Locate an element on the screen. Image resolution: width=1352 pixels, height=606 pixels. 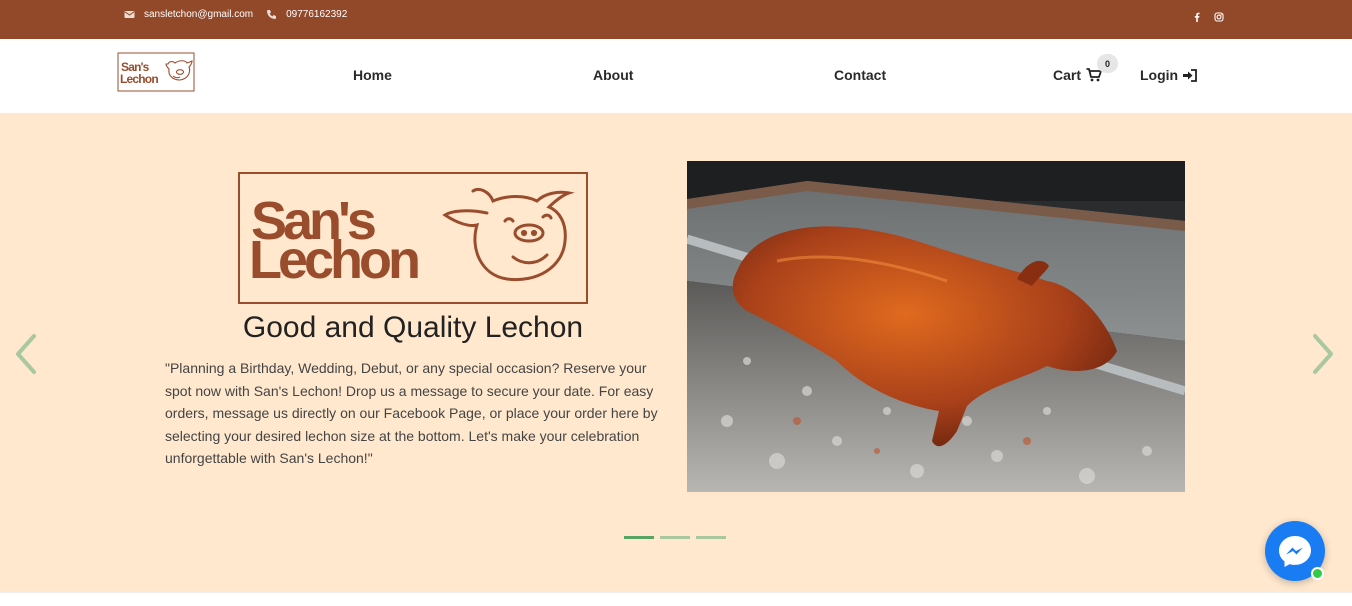
contact-info: sansletchon@gmail.com 09776162392 is located at coordinates (242, 14).